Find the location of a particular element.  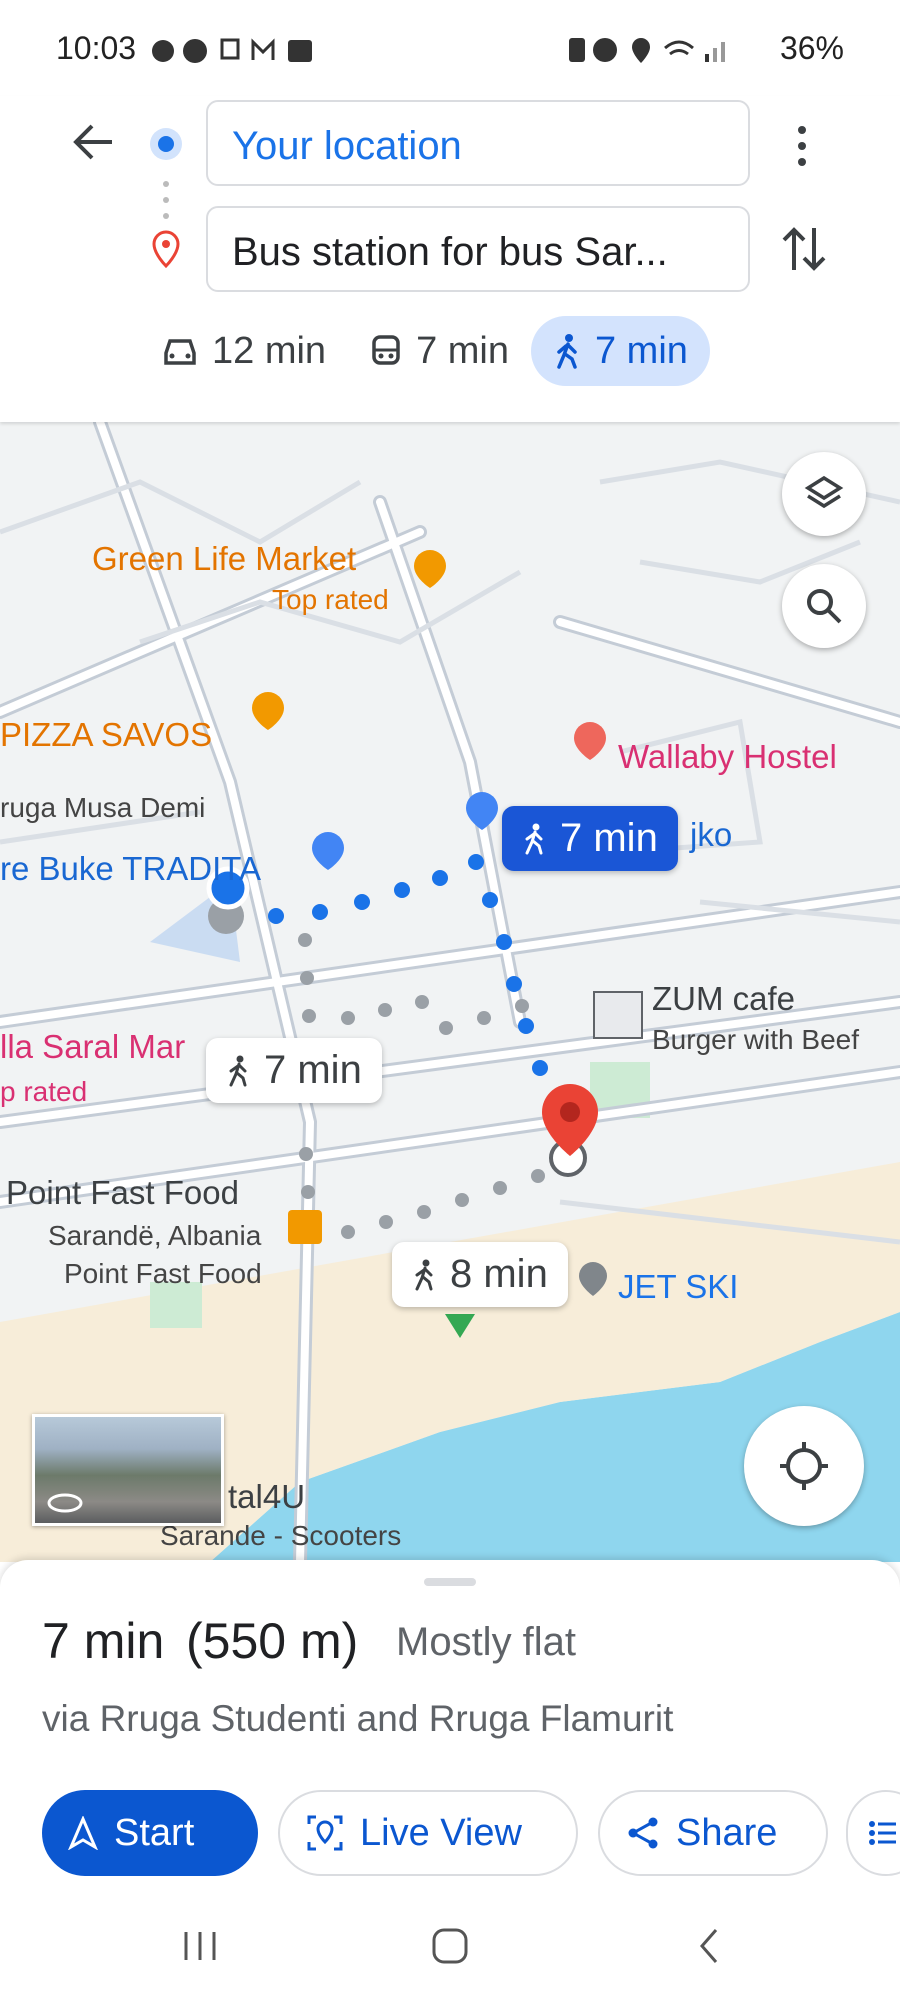

destination-pin-icon is located at coordinates (166, 249).